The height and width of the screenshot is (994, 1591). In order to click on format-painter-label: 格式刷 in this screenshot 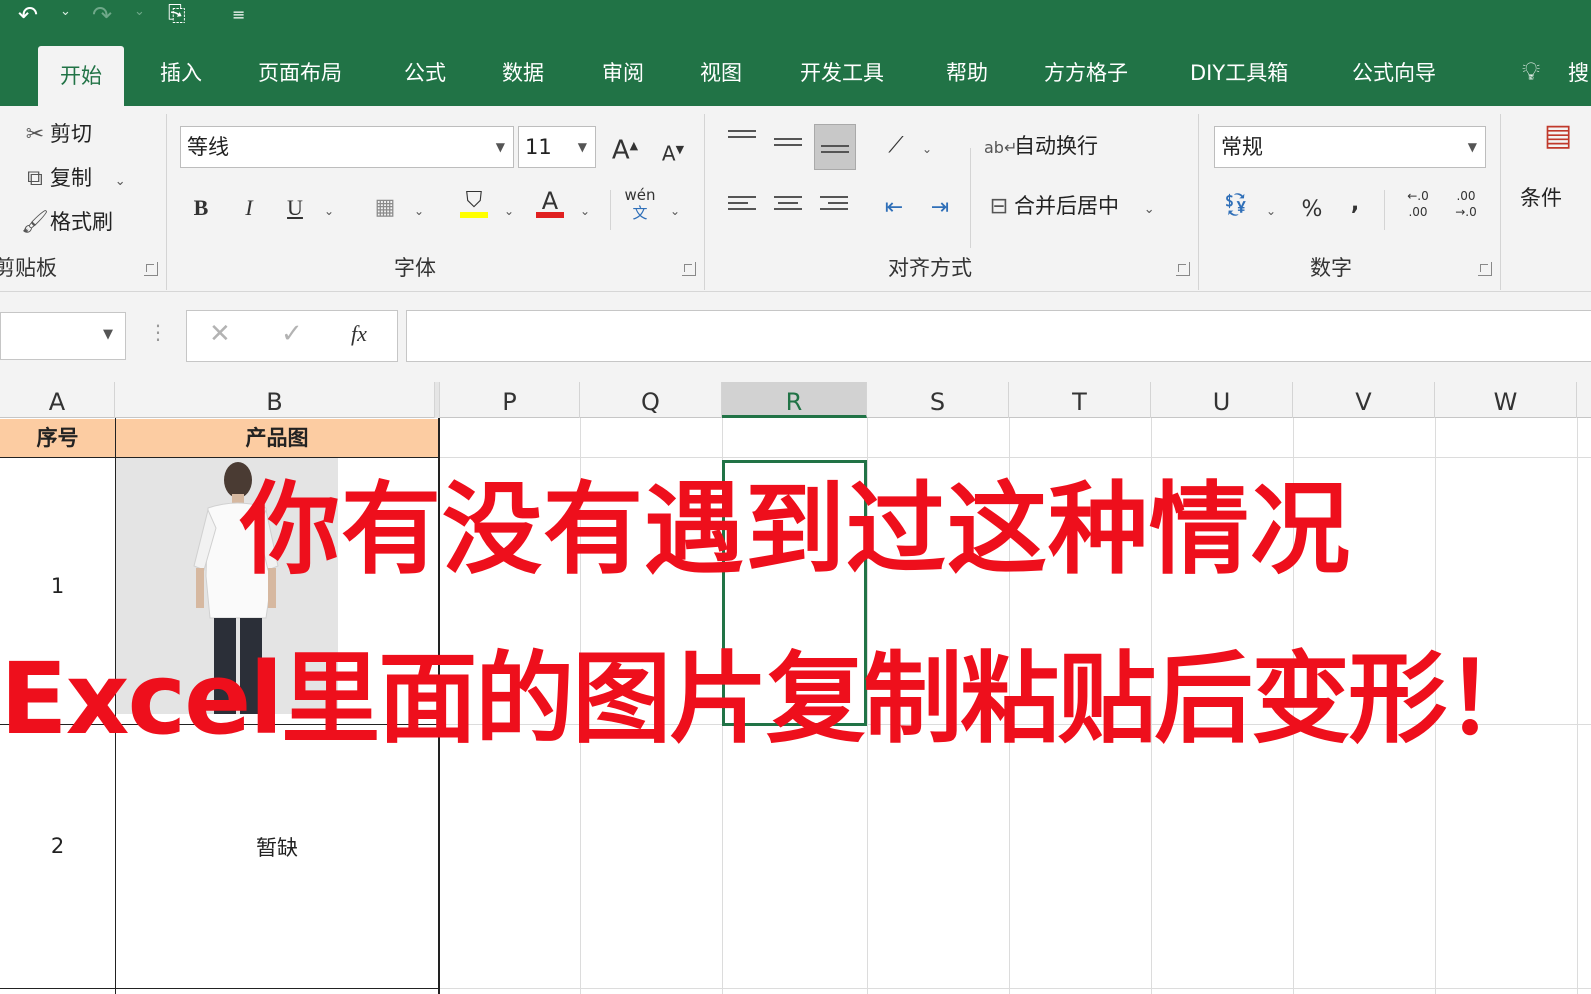, I will do `click(81, 222)`.